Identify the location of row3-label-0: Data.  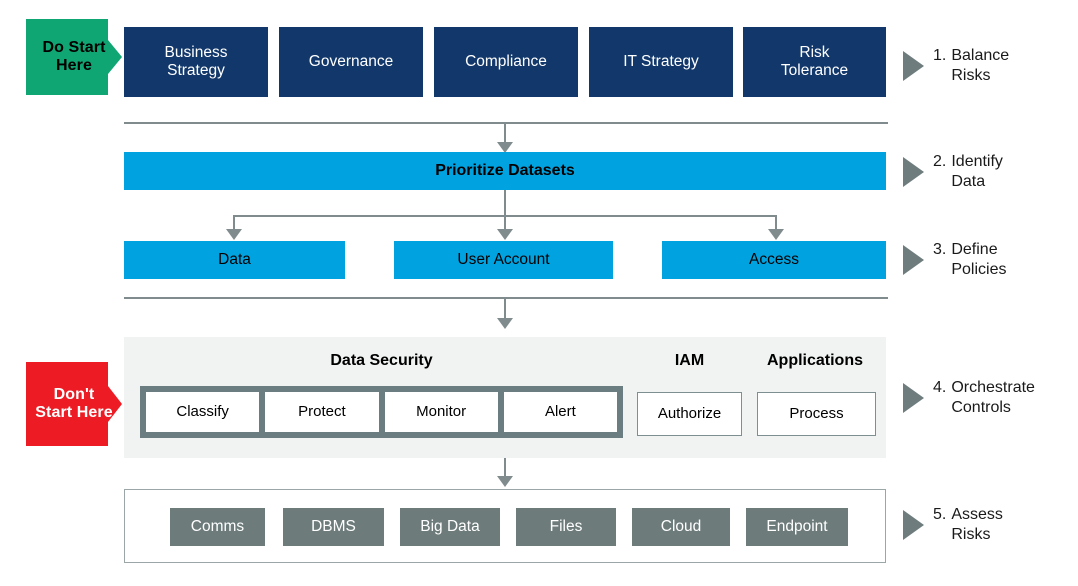
(234, 260).